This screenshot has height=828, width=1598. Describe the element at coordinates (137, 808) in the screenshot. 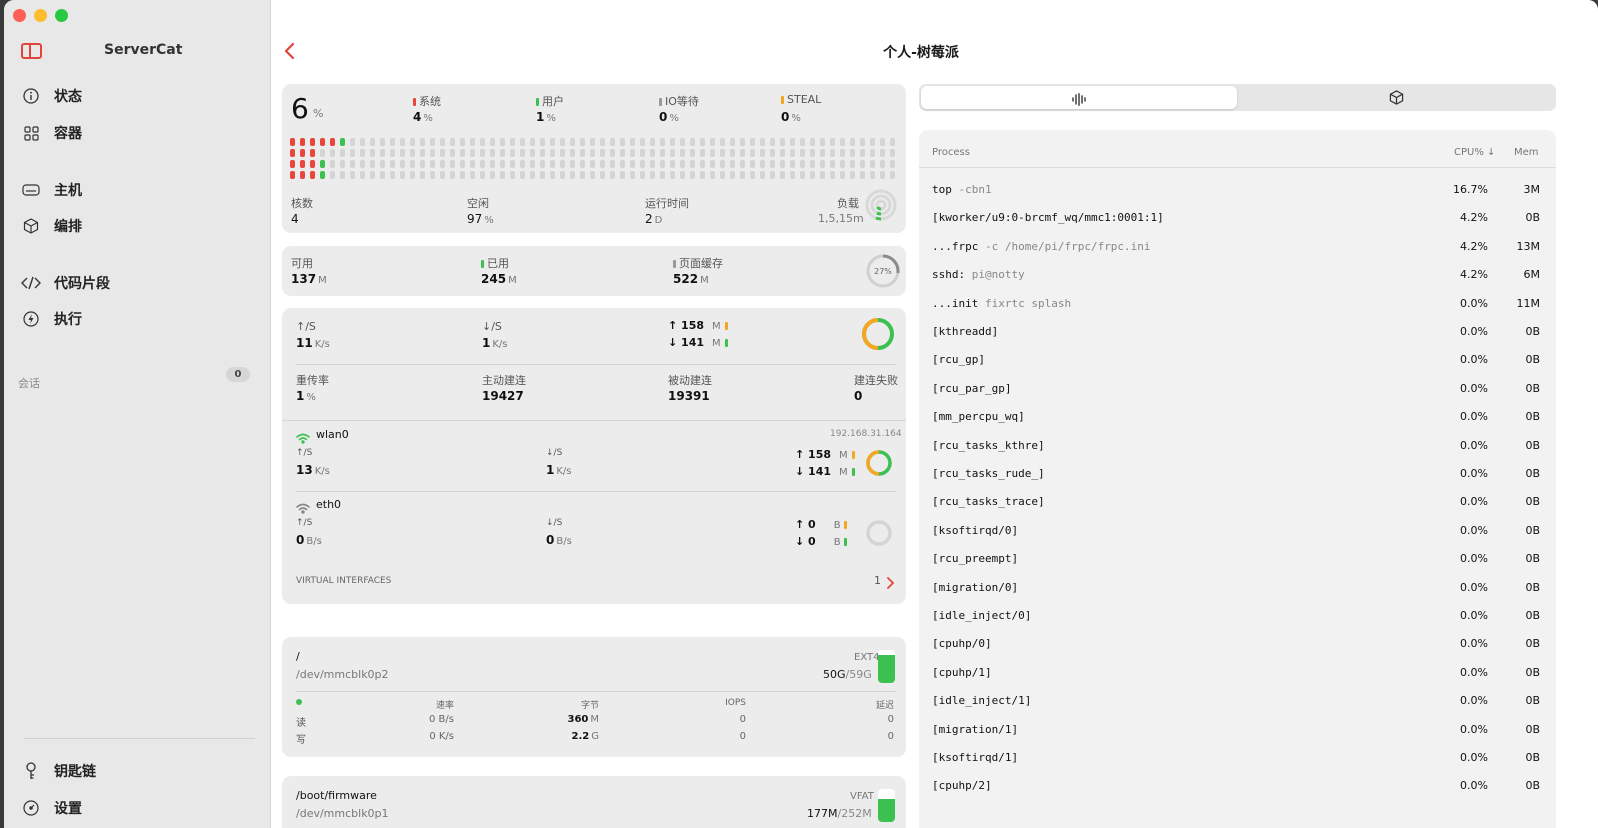

I see `sidebar-item-settings: 设置` at that location.